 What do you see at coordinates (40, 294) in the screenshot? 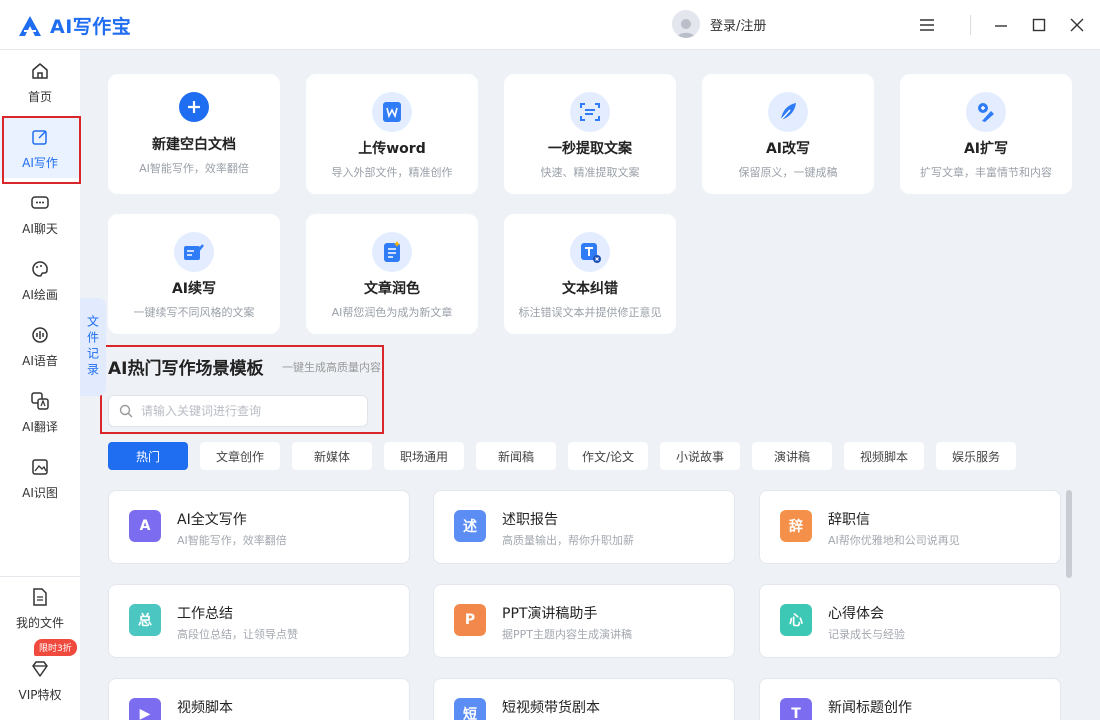
I see `sidebar-item-label: AI绘画` at bounding box center [40, 294].